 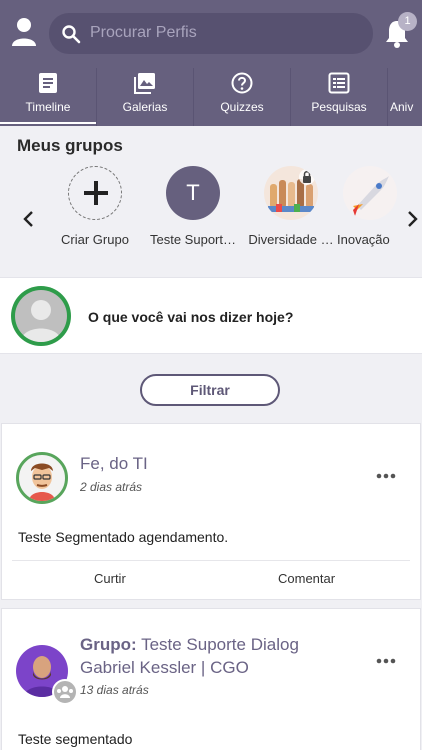 I want to click on post-time: 2 dias atrás, so click(x=111, y=487).